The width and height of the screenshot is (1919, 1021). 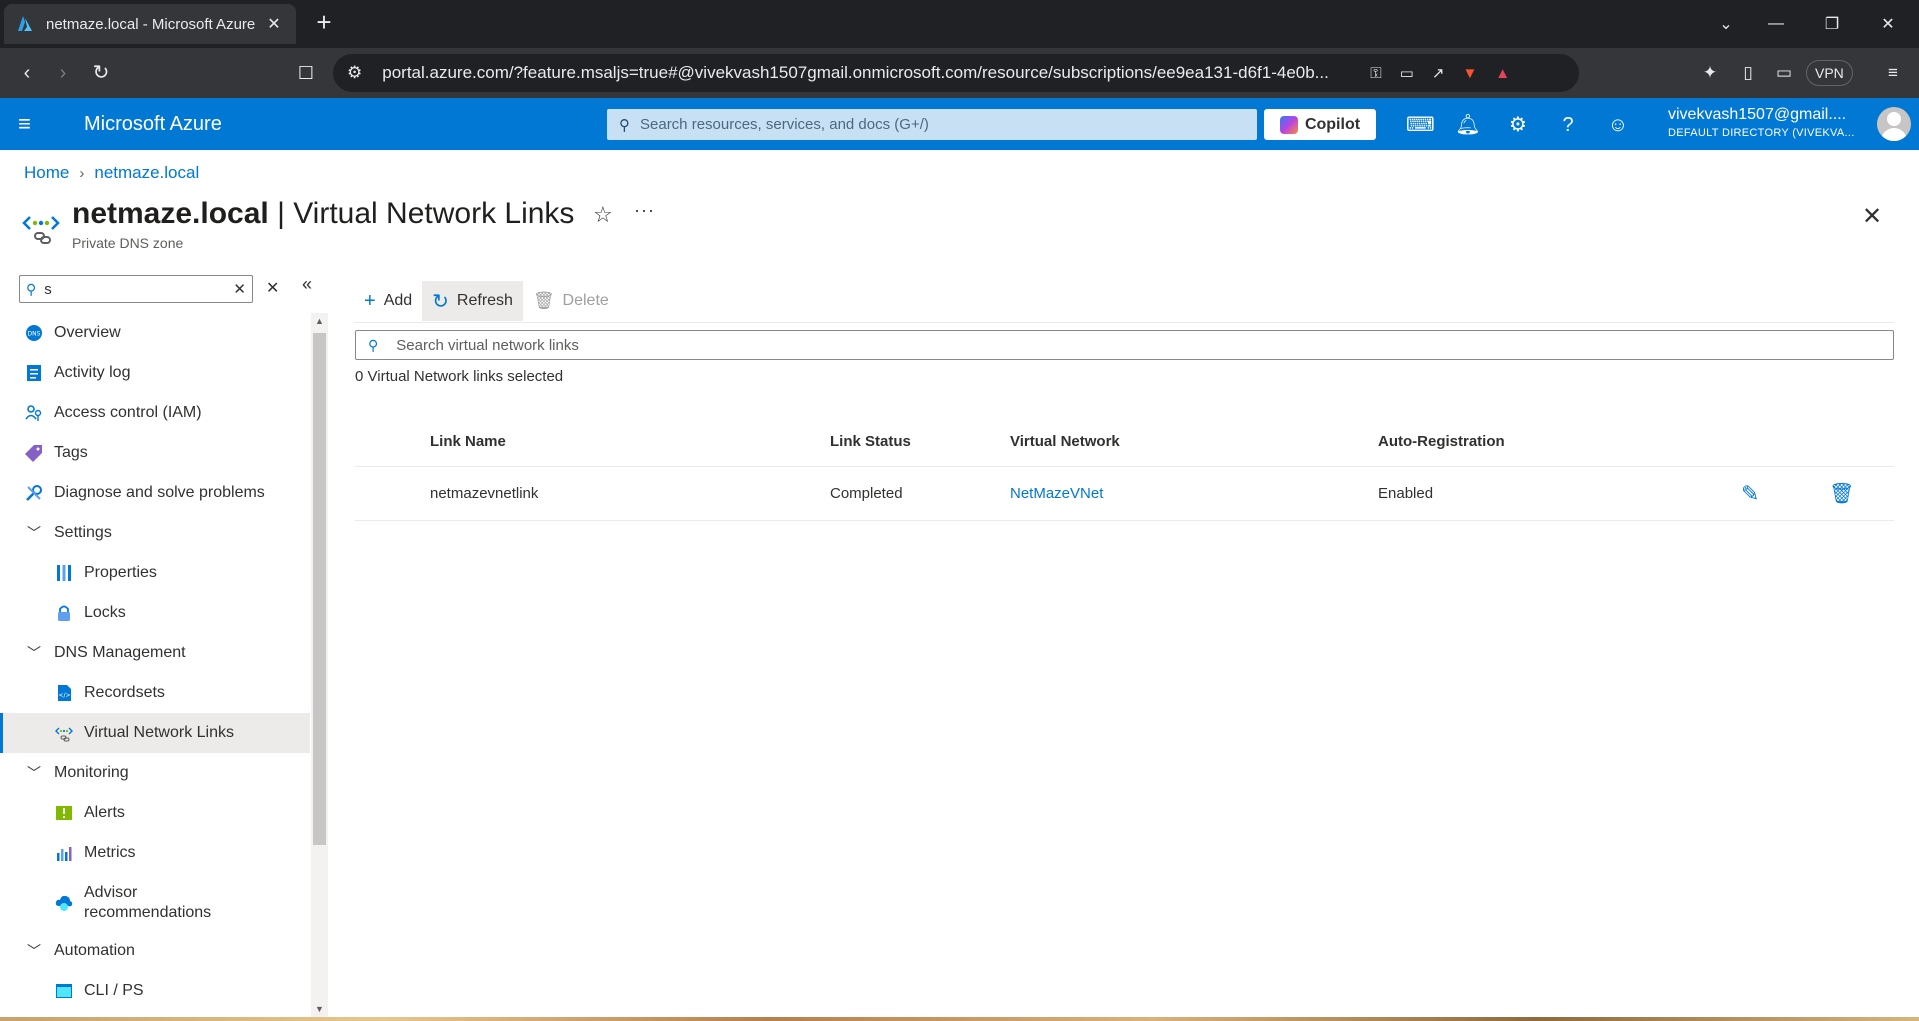 I want to click on dns-icon: DNS, so click(x=34, y=333).